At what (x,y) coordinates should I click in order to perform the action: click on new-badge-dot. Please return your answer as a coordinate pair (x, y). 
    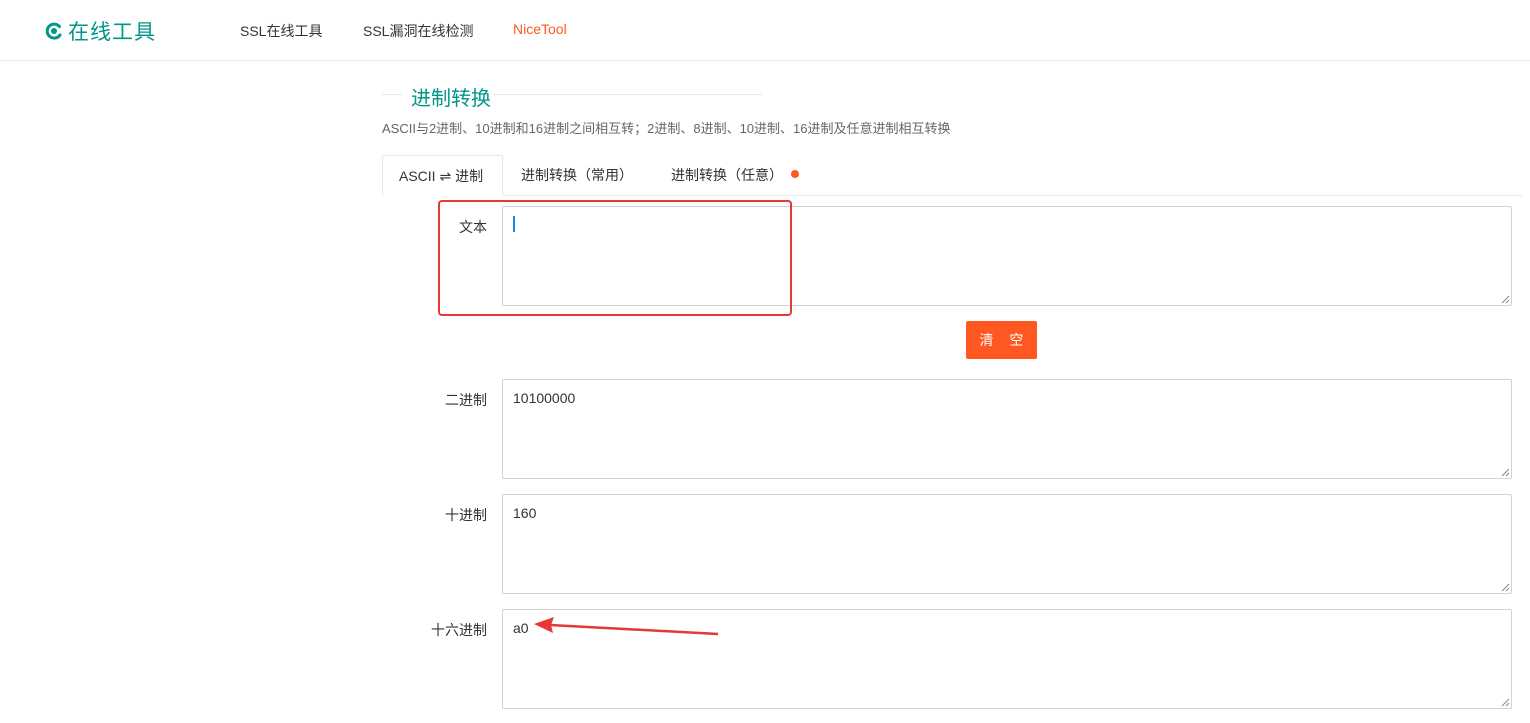
    Looking at the image, I should click on (795, 174).